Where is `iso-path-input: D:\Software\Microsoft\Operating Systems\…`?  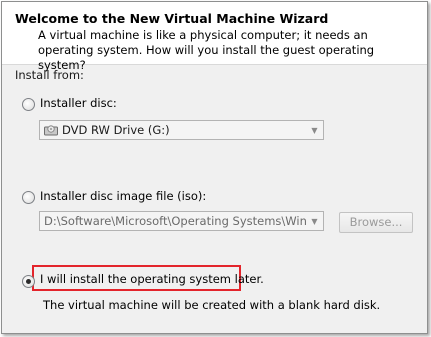 iso-path-input: D:\Software\Microsoft\Operating Systems\… is located at coordinates (181, 221).